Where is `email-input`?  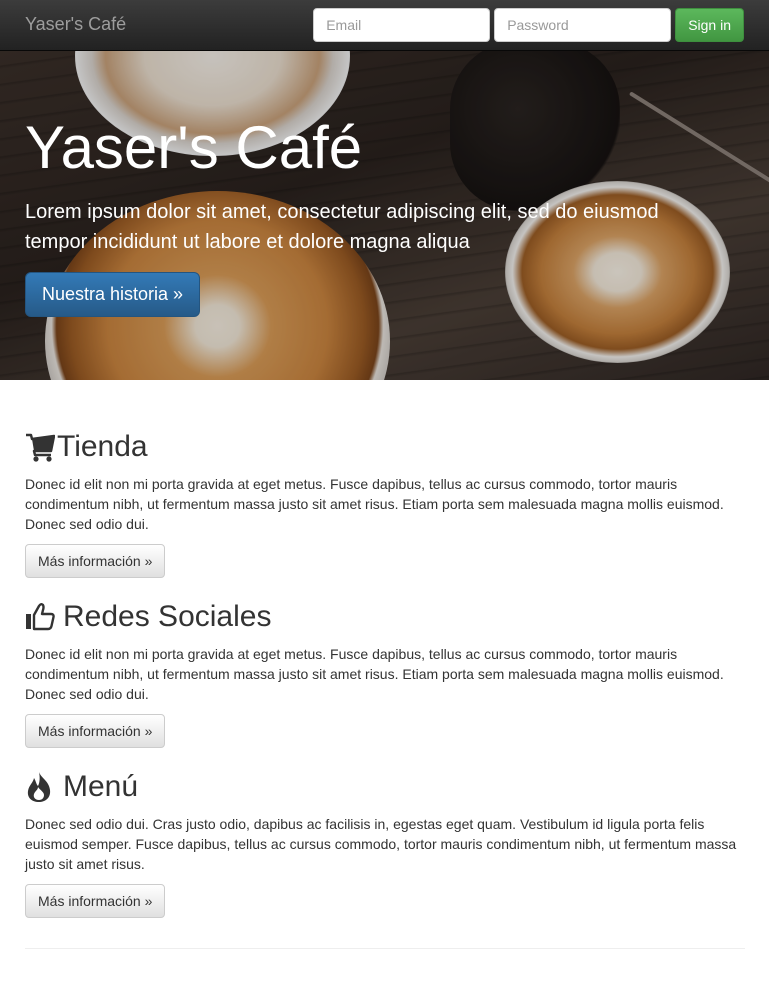
email-input is located at coordinates (402, 25).